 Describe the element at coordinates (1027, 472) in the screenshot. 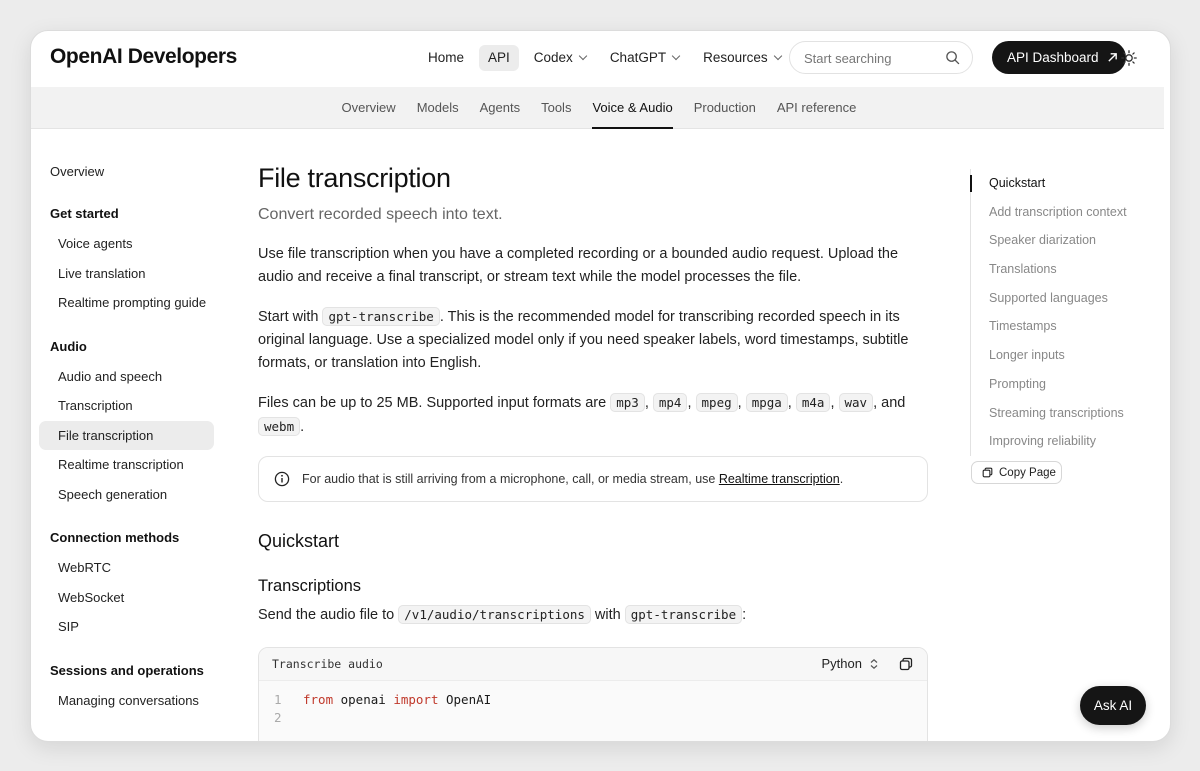

I see `copy-page-label: Copy Page` at that location.